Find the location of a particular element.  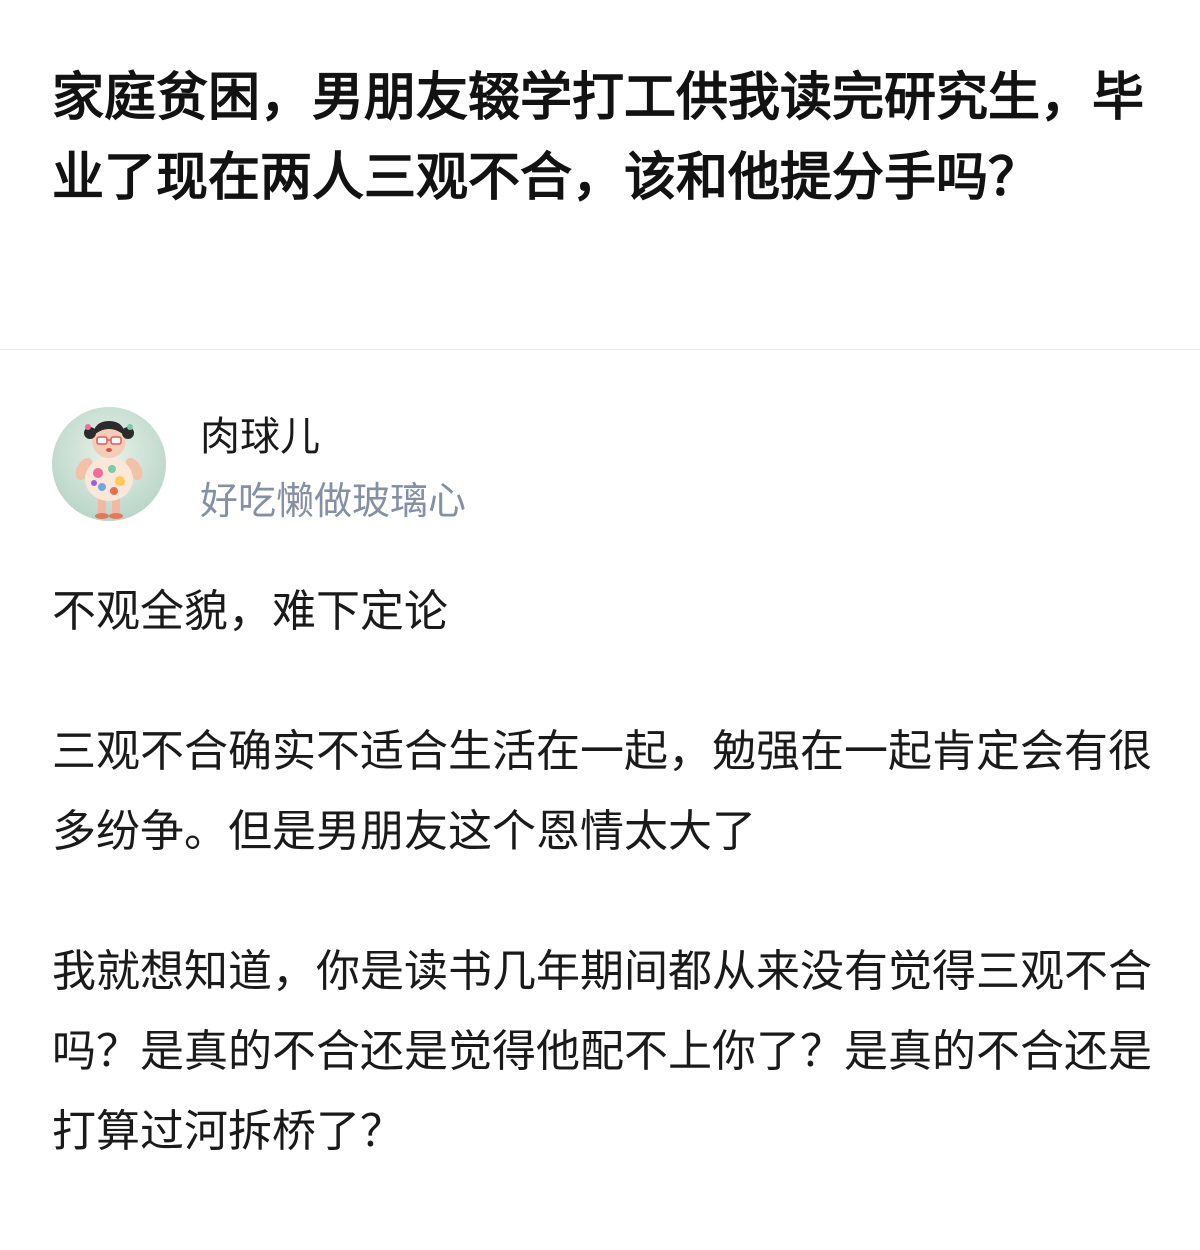

answer-author-card: 肉球儿 好吃懒做玻璃心 is located at coordinates (352, 465).